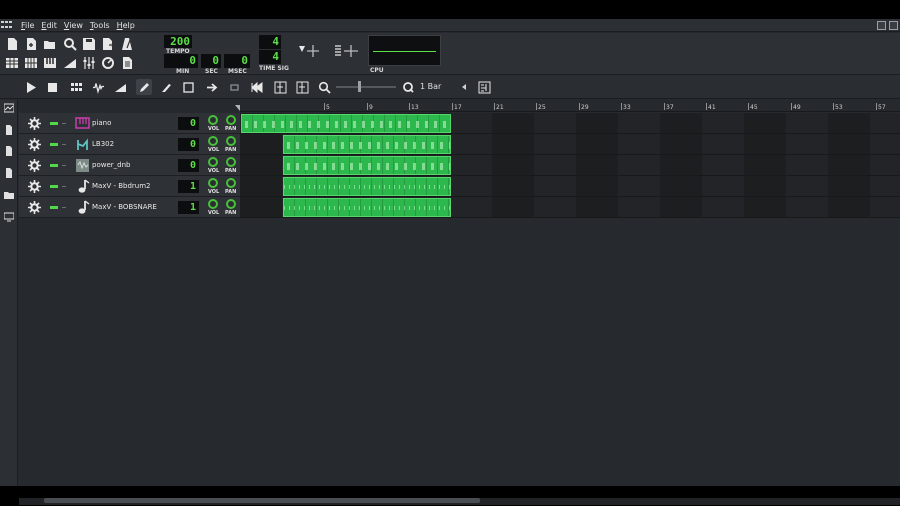 The image size is (900, 506). Describe the element at coordinates (308, 51) in the screenshot. I see `master-volume-slider` at that location.